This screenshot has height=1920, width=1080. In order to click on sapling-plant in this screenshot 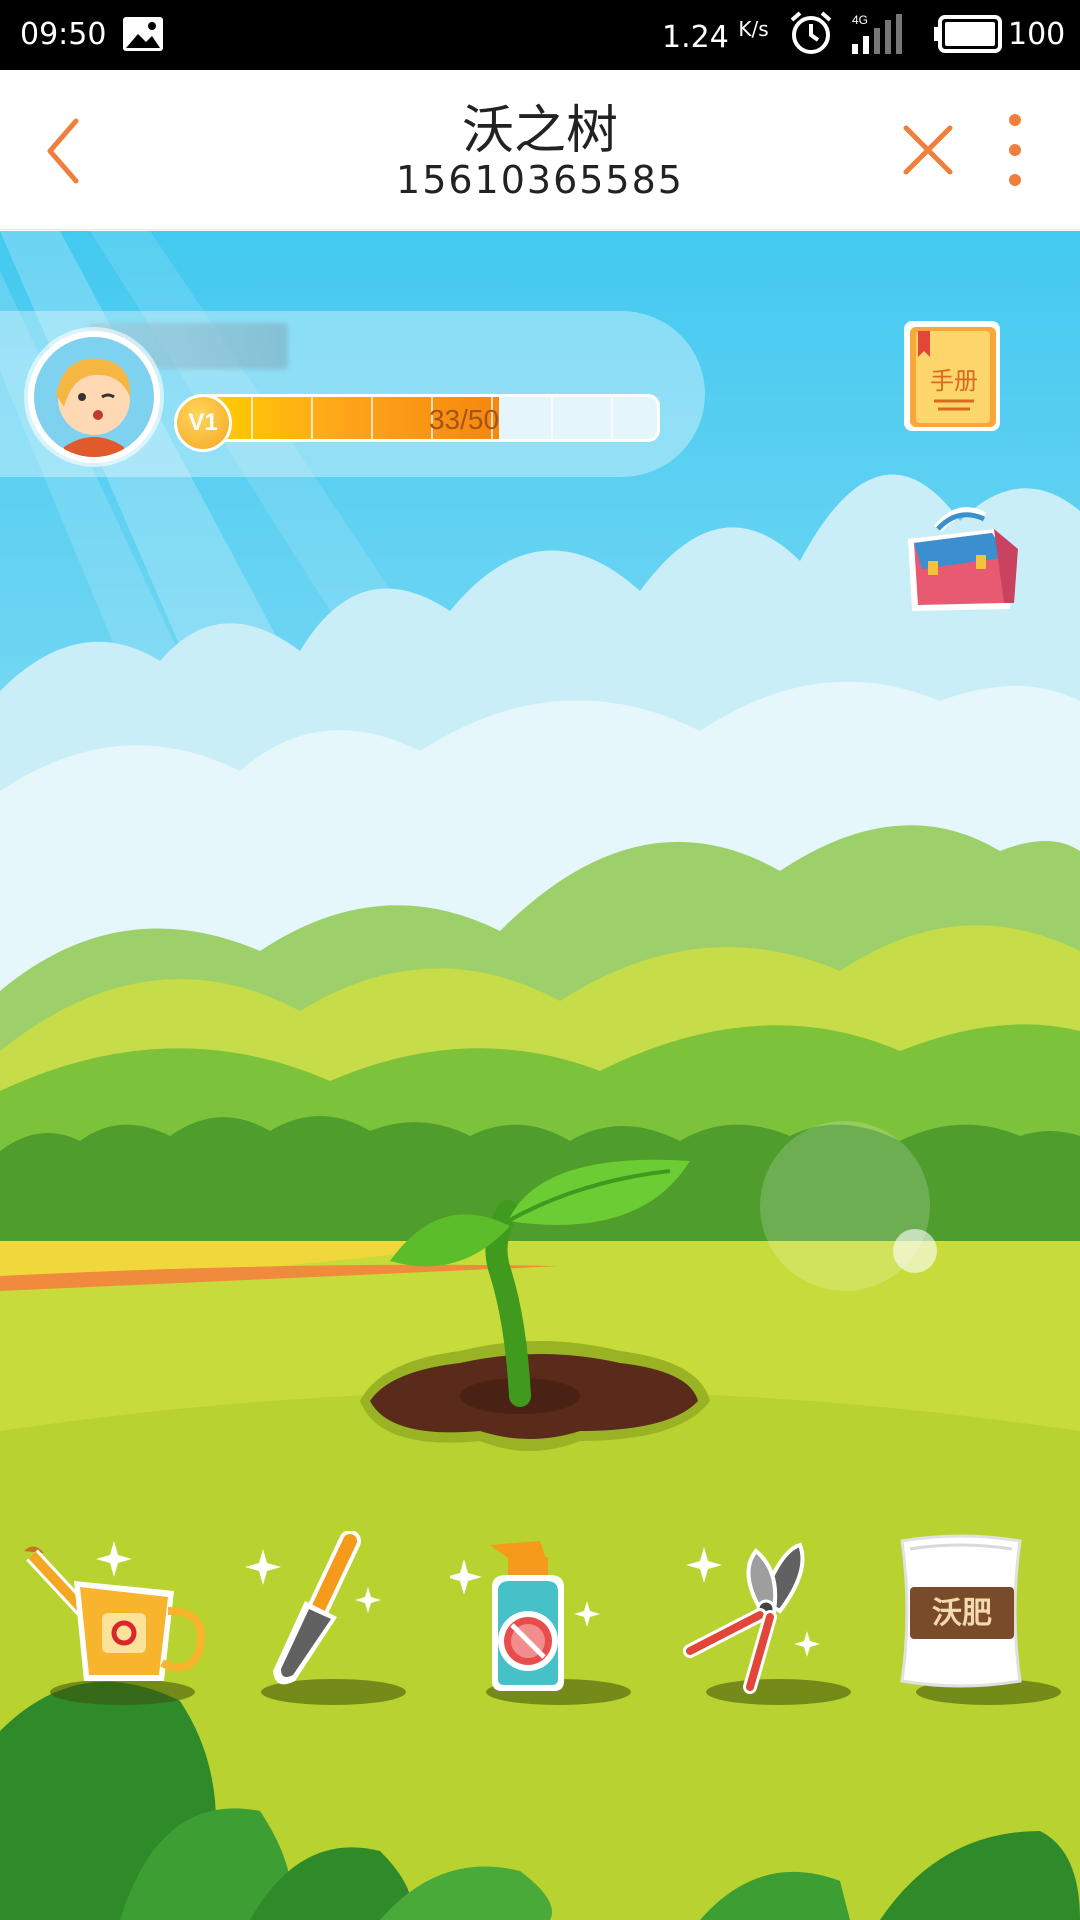, I will do `click(540, 1311)`.